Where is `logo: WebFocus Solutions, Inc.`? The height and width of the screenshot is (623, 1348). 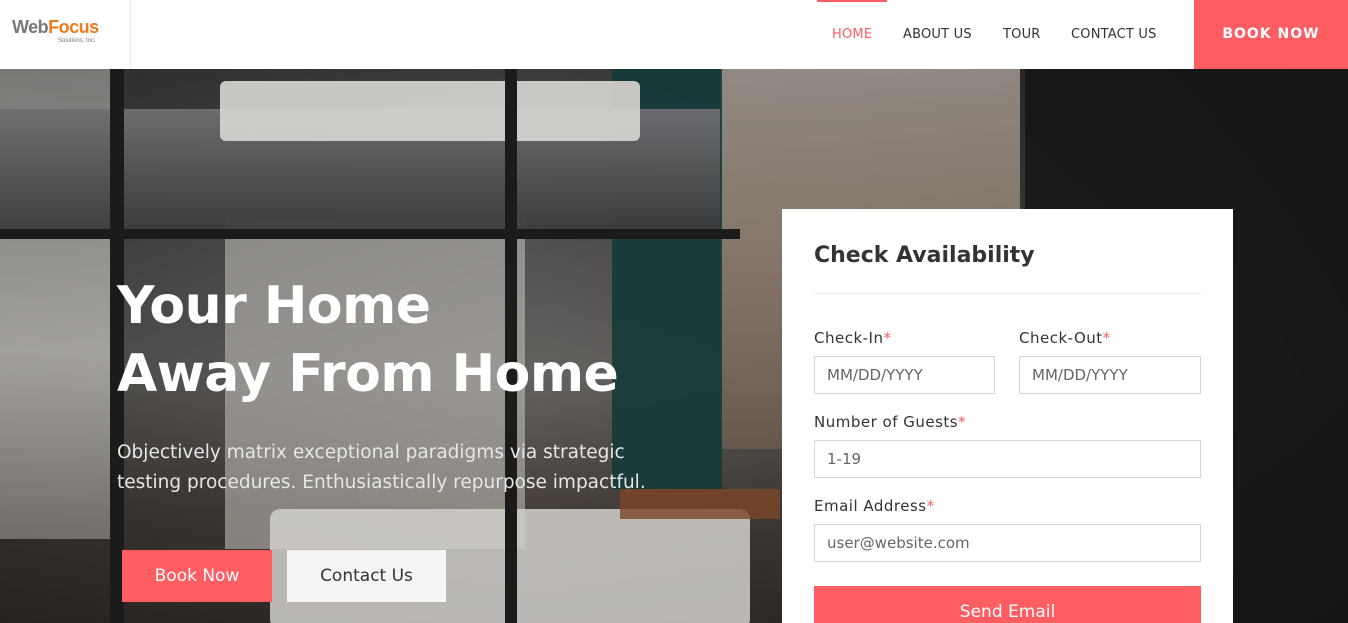 logo: WebFocus Solutions, Inc. is located at coordinates (65, 34).